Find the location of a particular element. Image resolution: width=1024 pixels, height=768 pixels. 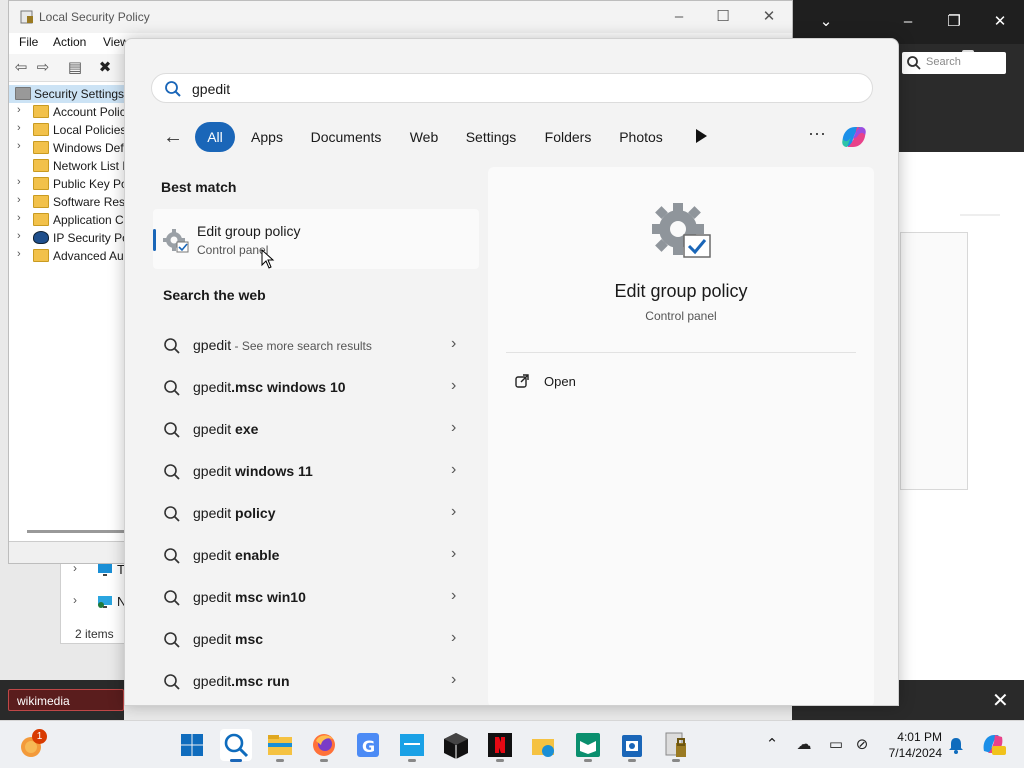

show-hidden-icons-chevron-icon: ⌃ is located at coordinates (772, 745).